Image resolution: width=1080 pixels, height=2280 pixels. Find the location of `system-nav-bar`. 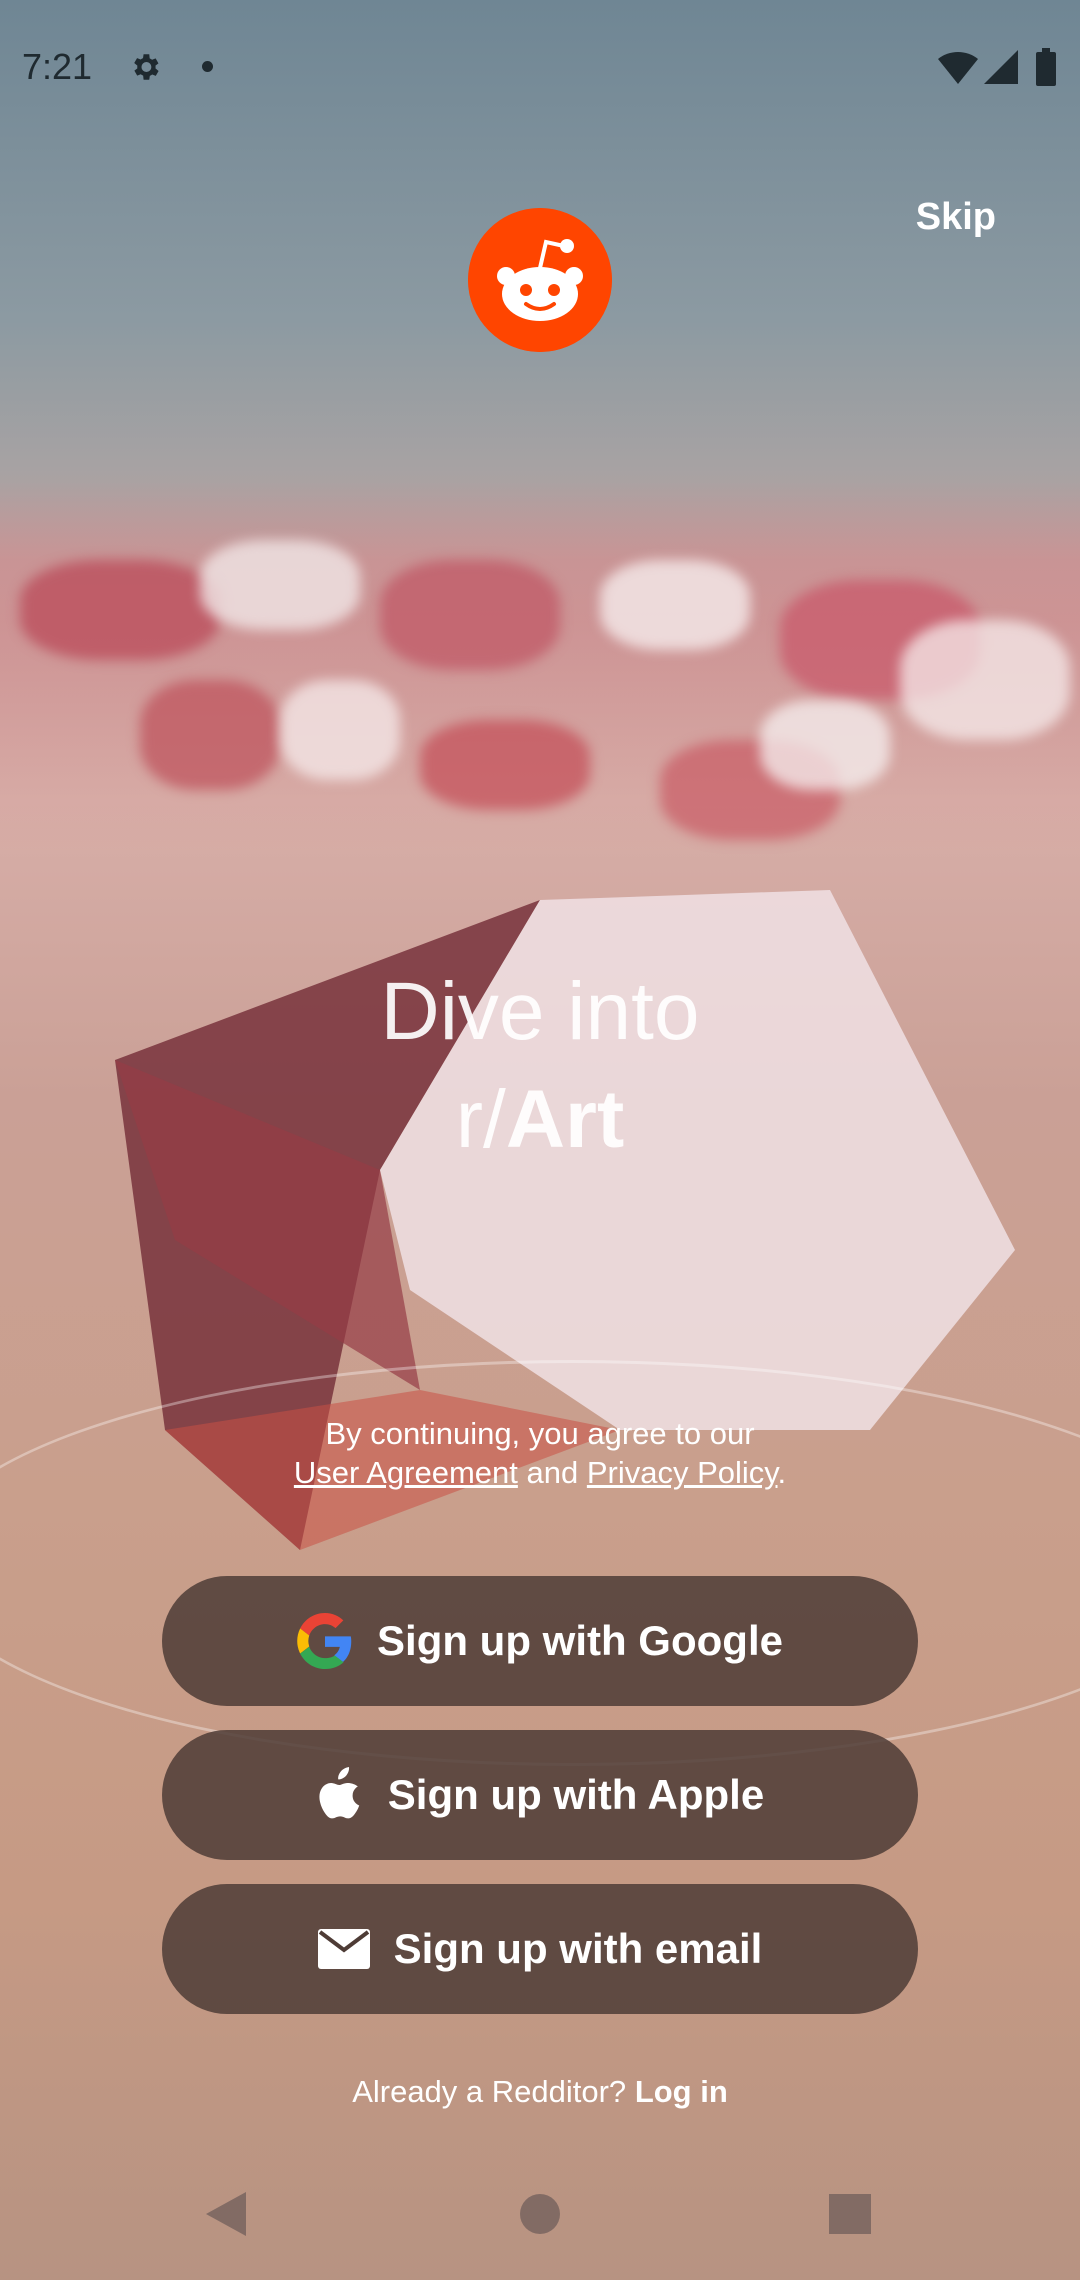

system-nav-bar is located at coordinates (538, 2214).